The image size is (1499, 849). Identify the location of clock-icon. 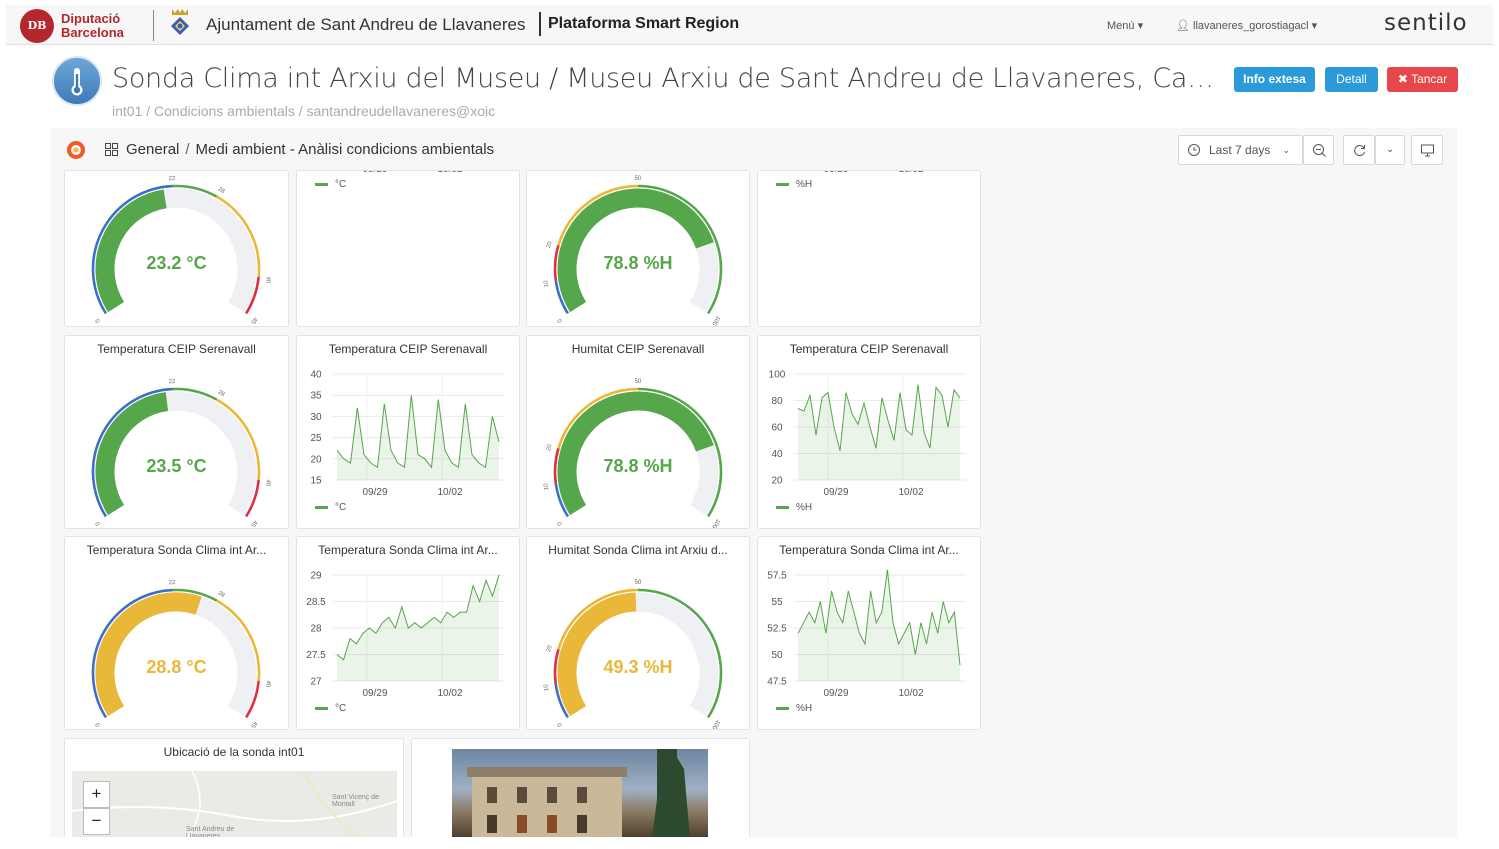
(1194, 150).